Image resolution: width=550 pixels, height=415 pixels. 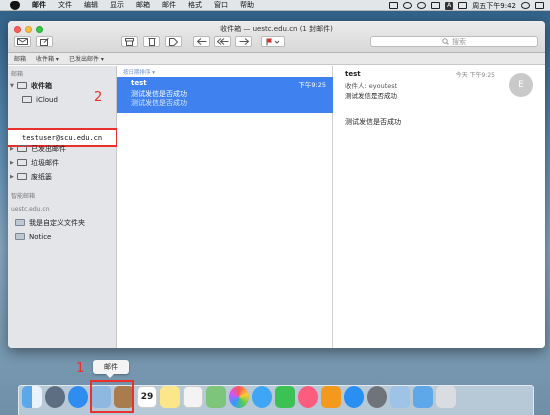 What do you see at coordinates (112, 396) in the screenshot?
I see `highlighted-mail-dock-icon` at bounding box center [112, 396].